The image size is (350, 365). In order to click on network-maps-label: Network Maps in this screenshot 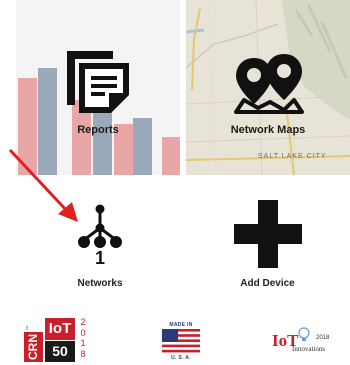, I will do `click(268, 130)`.